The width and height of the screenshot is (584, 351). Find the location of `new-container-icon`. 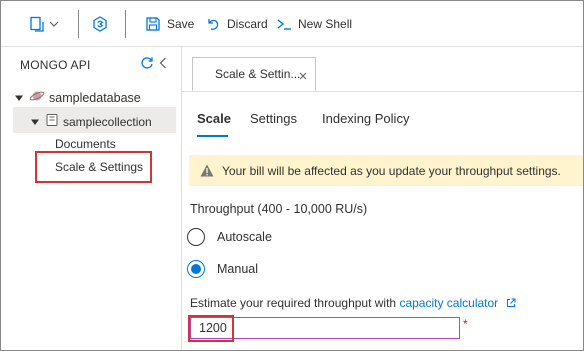

new-container-icon is located at coordinates (37, 24).